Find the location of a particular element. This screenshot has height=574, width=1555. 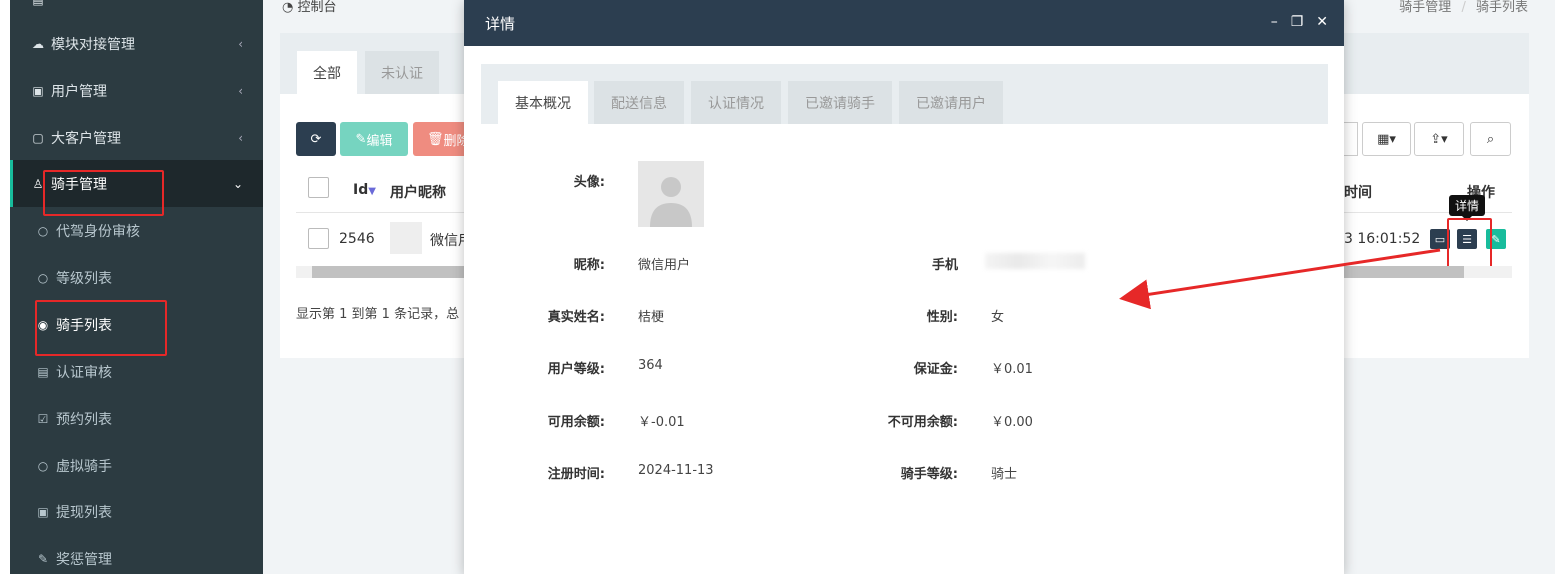

annotation-arrow is located at coordinates (1280, 279).